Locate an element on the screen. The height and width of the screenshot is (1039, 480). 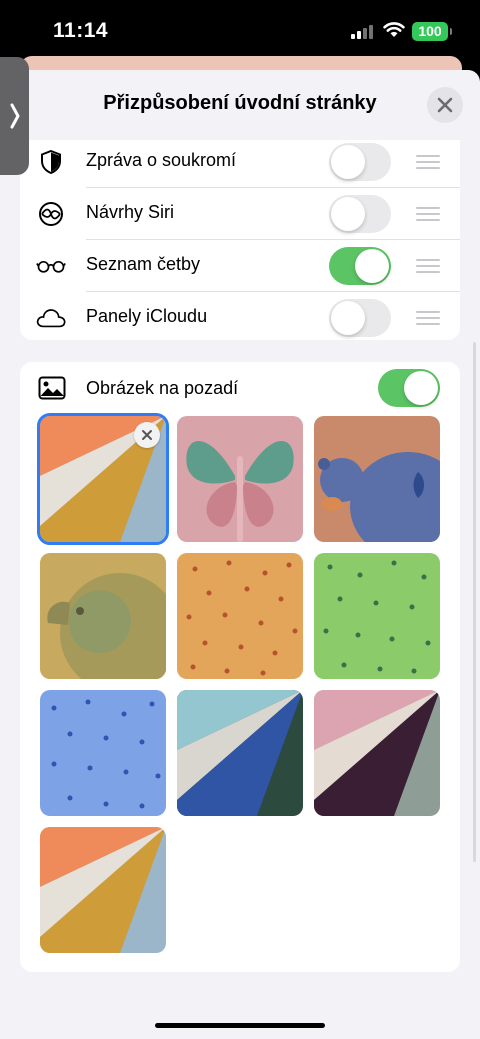
section-row-reading-list: Seznam četby is located at coordinates (240, 266).